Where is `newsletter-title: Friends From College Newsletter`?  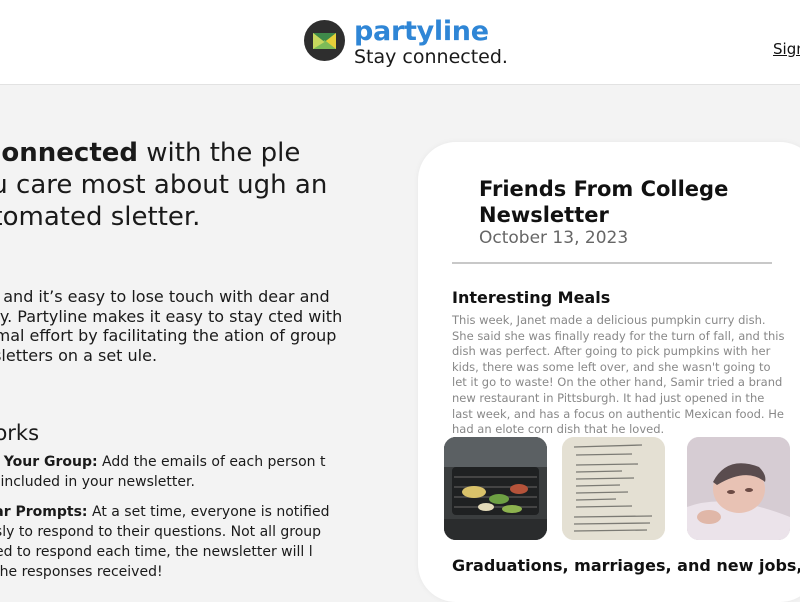 newsletter-title: Friends From College Newsletter is located at coordinates (604, 202).